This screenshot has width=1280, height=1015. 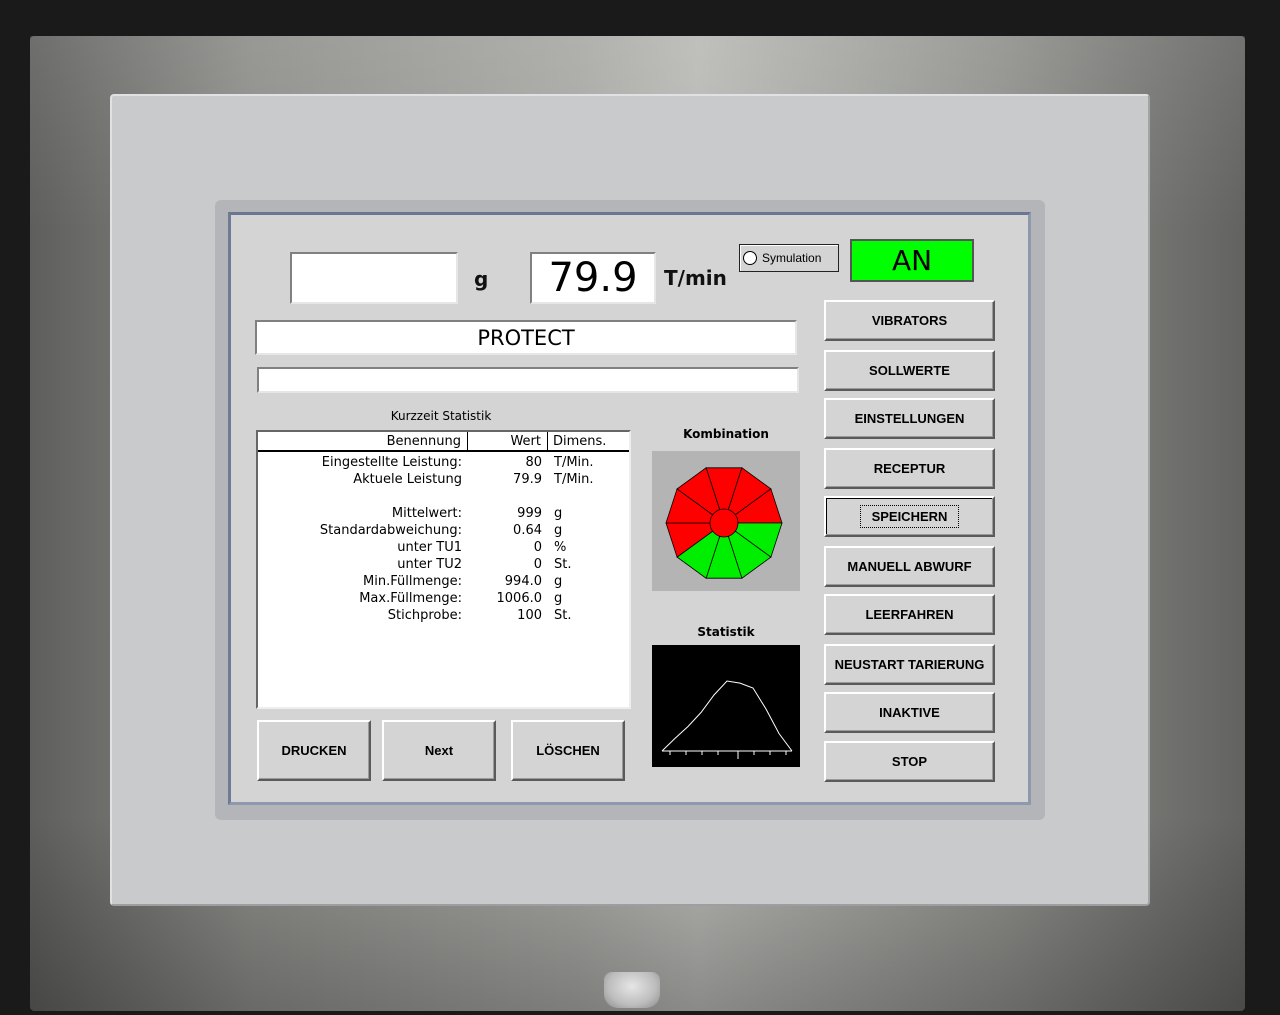 I want to click on combination-panel, so click(x=726, y=521).